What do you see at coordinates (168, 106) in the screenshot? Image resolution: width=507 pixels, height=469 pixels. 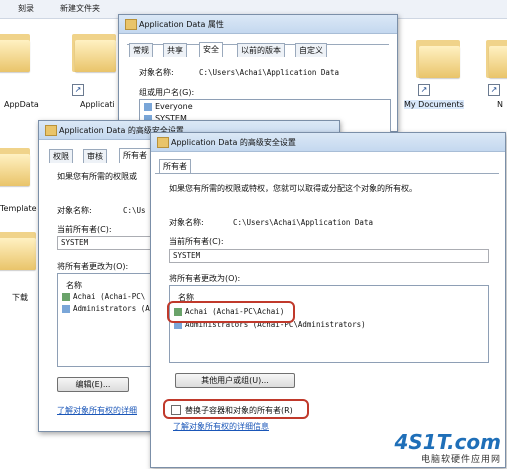 I see `list-item: Everyone` at bounding box center [168, 106].